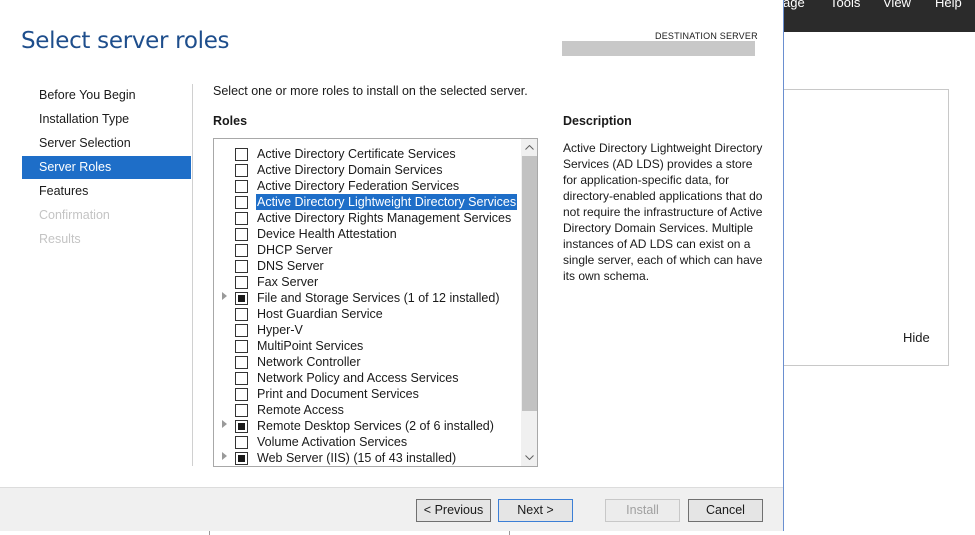  Describe the element at coordinates (358, 378) in the screenshot. I see `role-label: Network Policy and Access Services` at that location.